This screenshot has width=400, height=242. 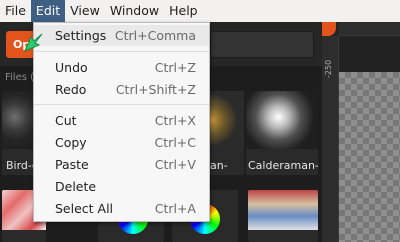 I want to click on menu-view: View, so click(x=85, y=11).